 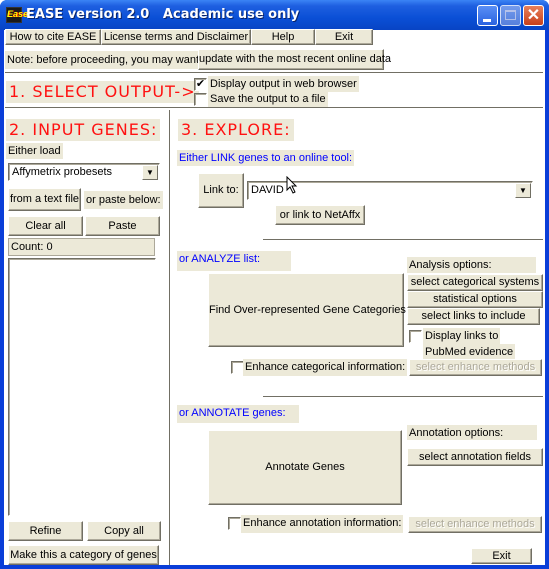 I want to click on save-file-checkbox, so click(x=200, y=99).